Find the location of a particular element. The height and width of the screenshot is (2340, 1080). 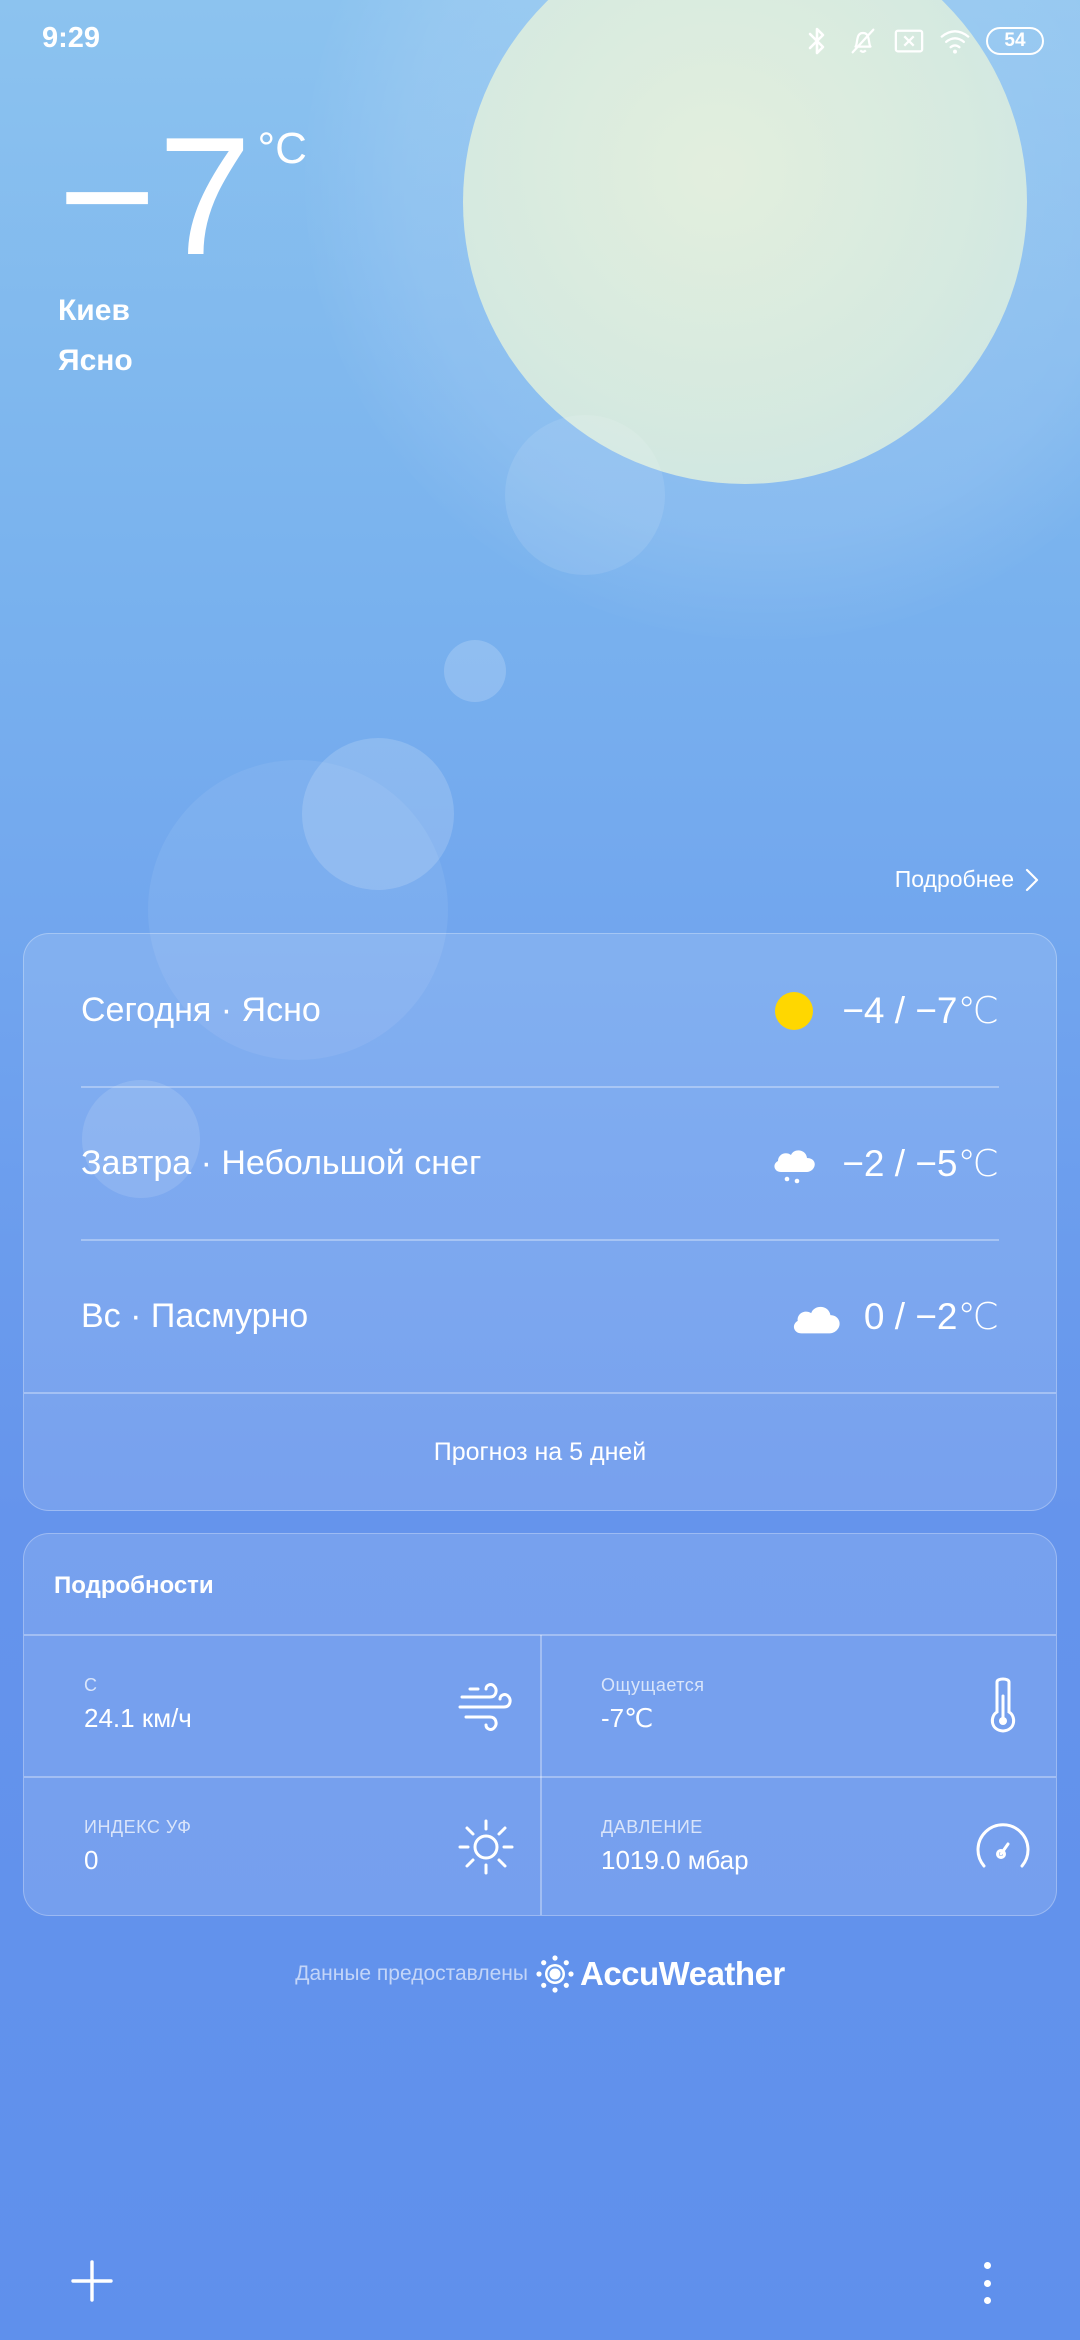

status-icons: 54 is located at coordinates (923, 41).